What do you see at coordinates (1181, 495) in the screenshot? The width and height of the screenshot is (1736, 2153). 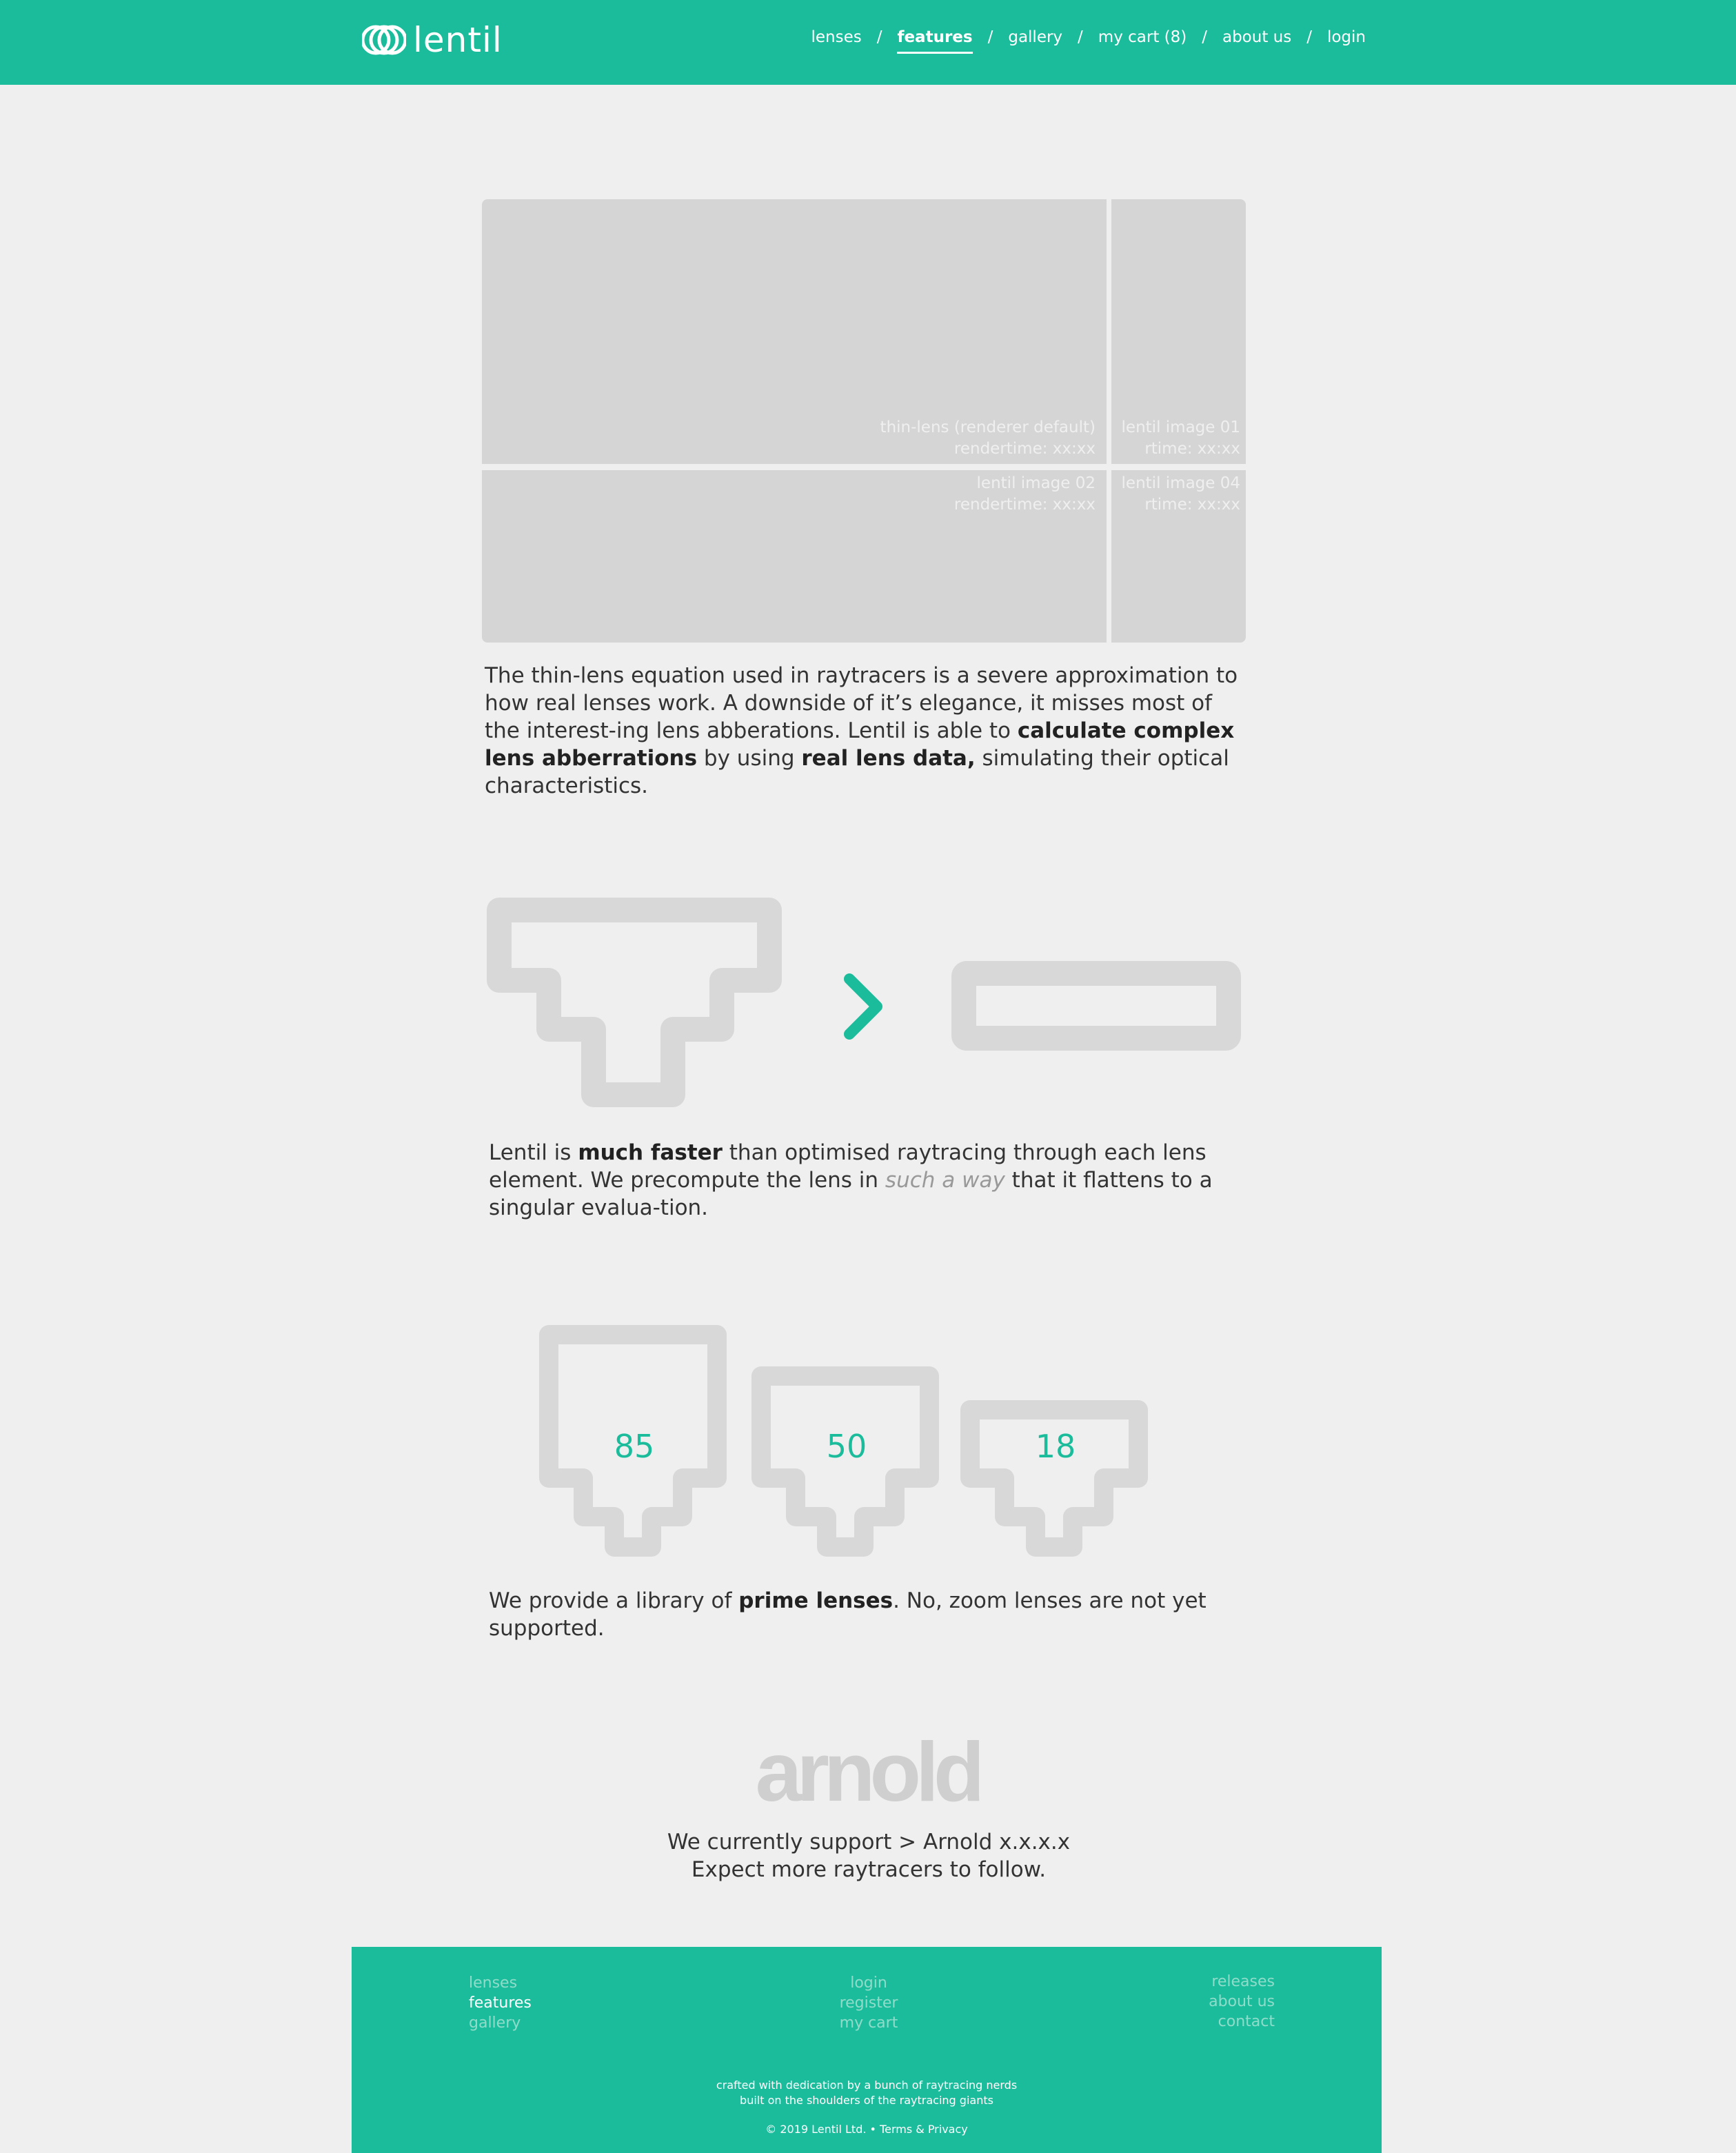 I see `tile-caption: lentil image 04 rtime: xx:xx` at bounding box center [1181, 495].